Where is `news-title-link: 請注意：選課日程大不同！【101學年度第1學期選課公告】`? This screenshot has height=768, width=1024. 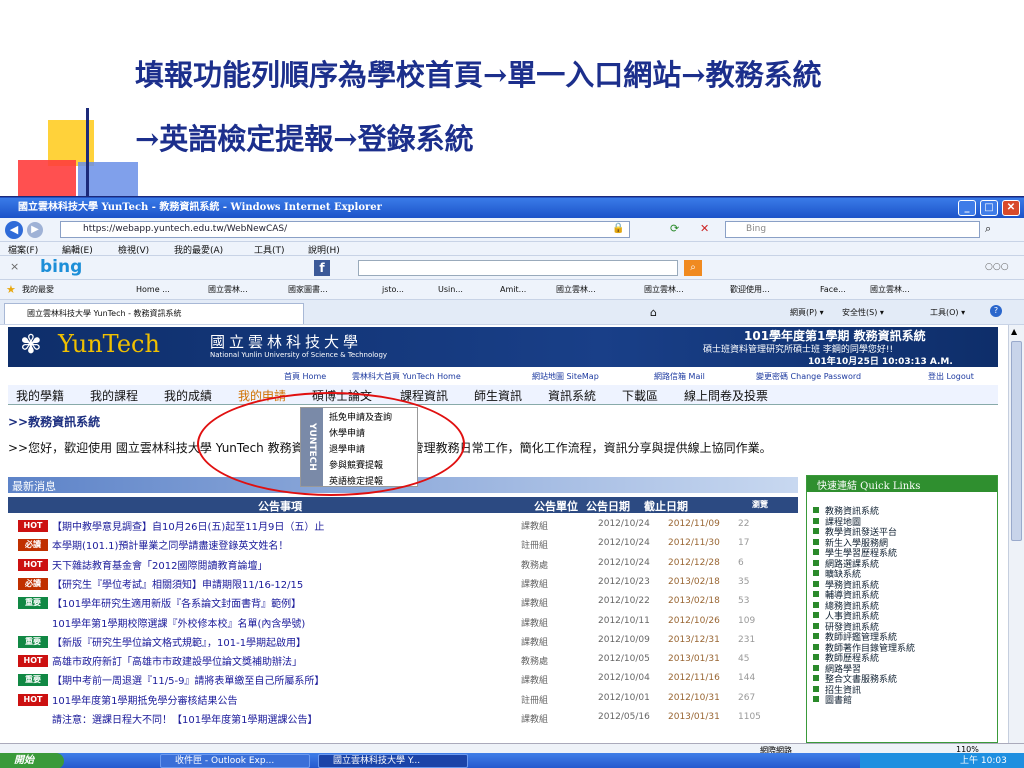
news-title-link: 請注意：選課日程大不同！【101學年度第1學期選課公告】 is located at coordinates (184, 718).